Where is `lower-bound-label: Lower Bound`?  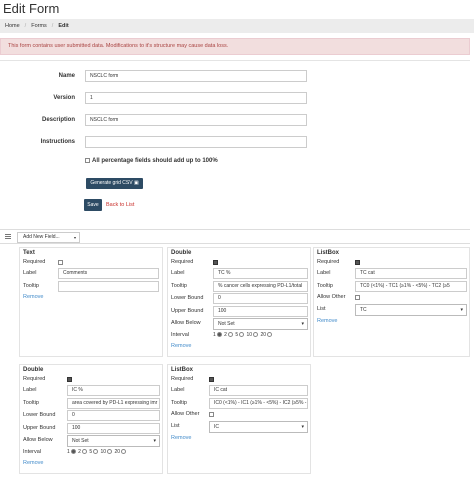 lower-bound-label: Lower Bound is located at coordinates (187, 298).